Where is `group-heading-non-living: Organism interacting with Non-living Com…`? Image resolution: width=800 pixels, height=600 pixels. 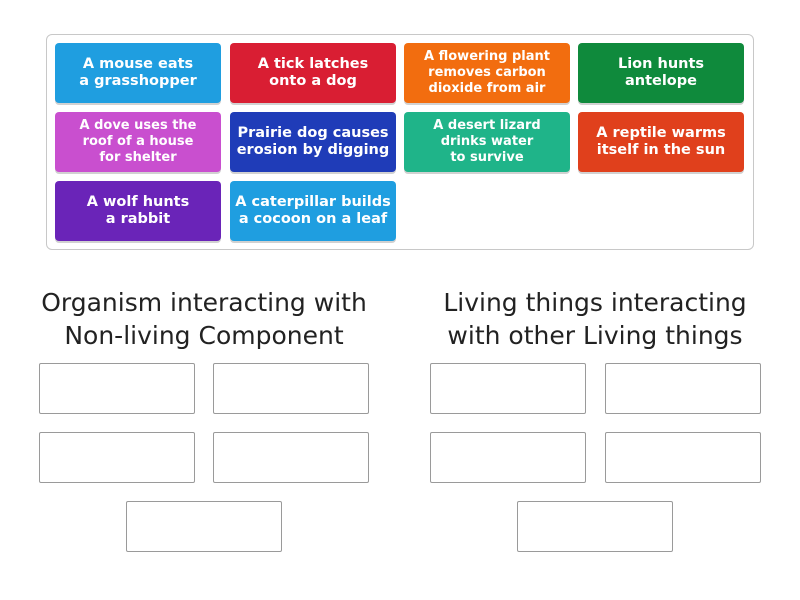 group-heading-non-living: Organism interacting with Non-living Com… is located at coordinates (204, 319).